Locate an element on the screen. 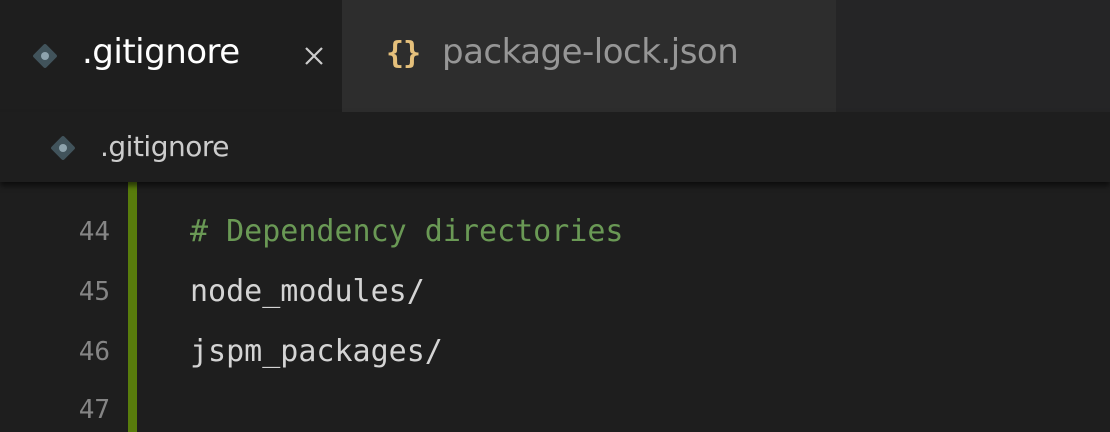 Image resolution: width=1110 pixels, height=432 pixels. tab-label: package-lock.json is located at coordinates (590, 52).